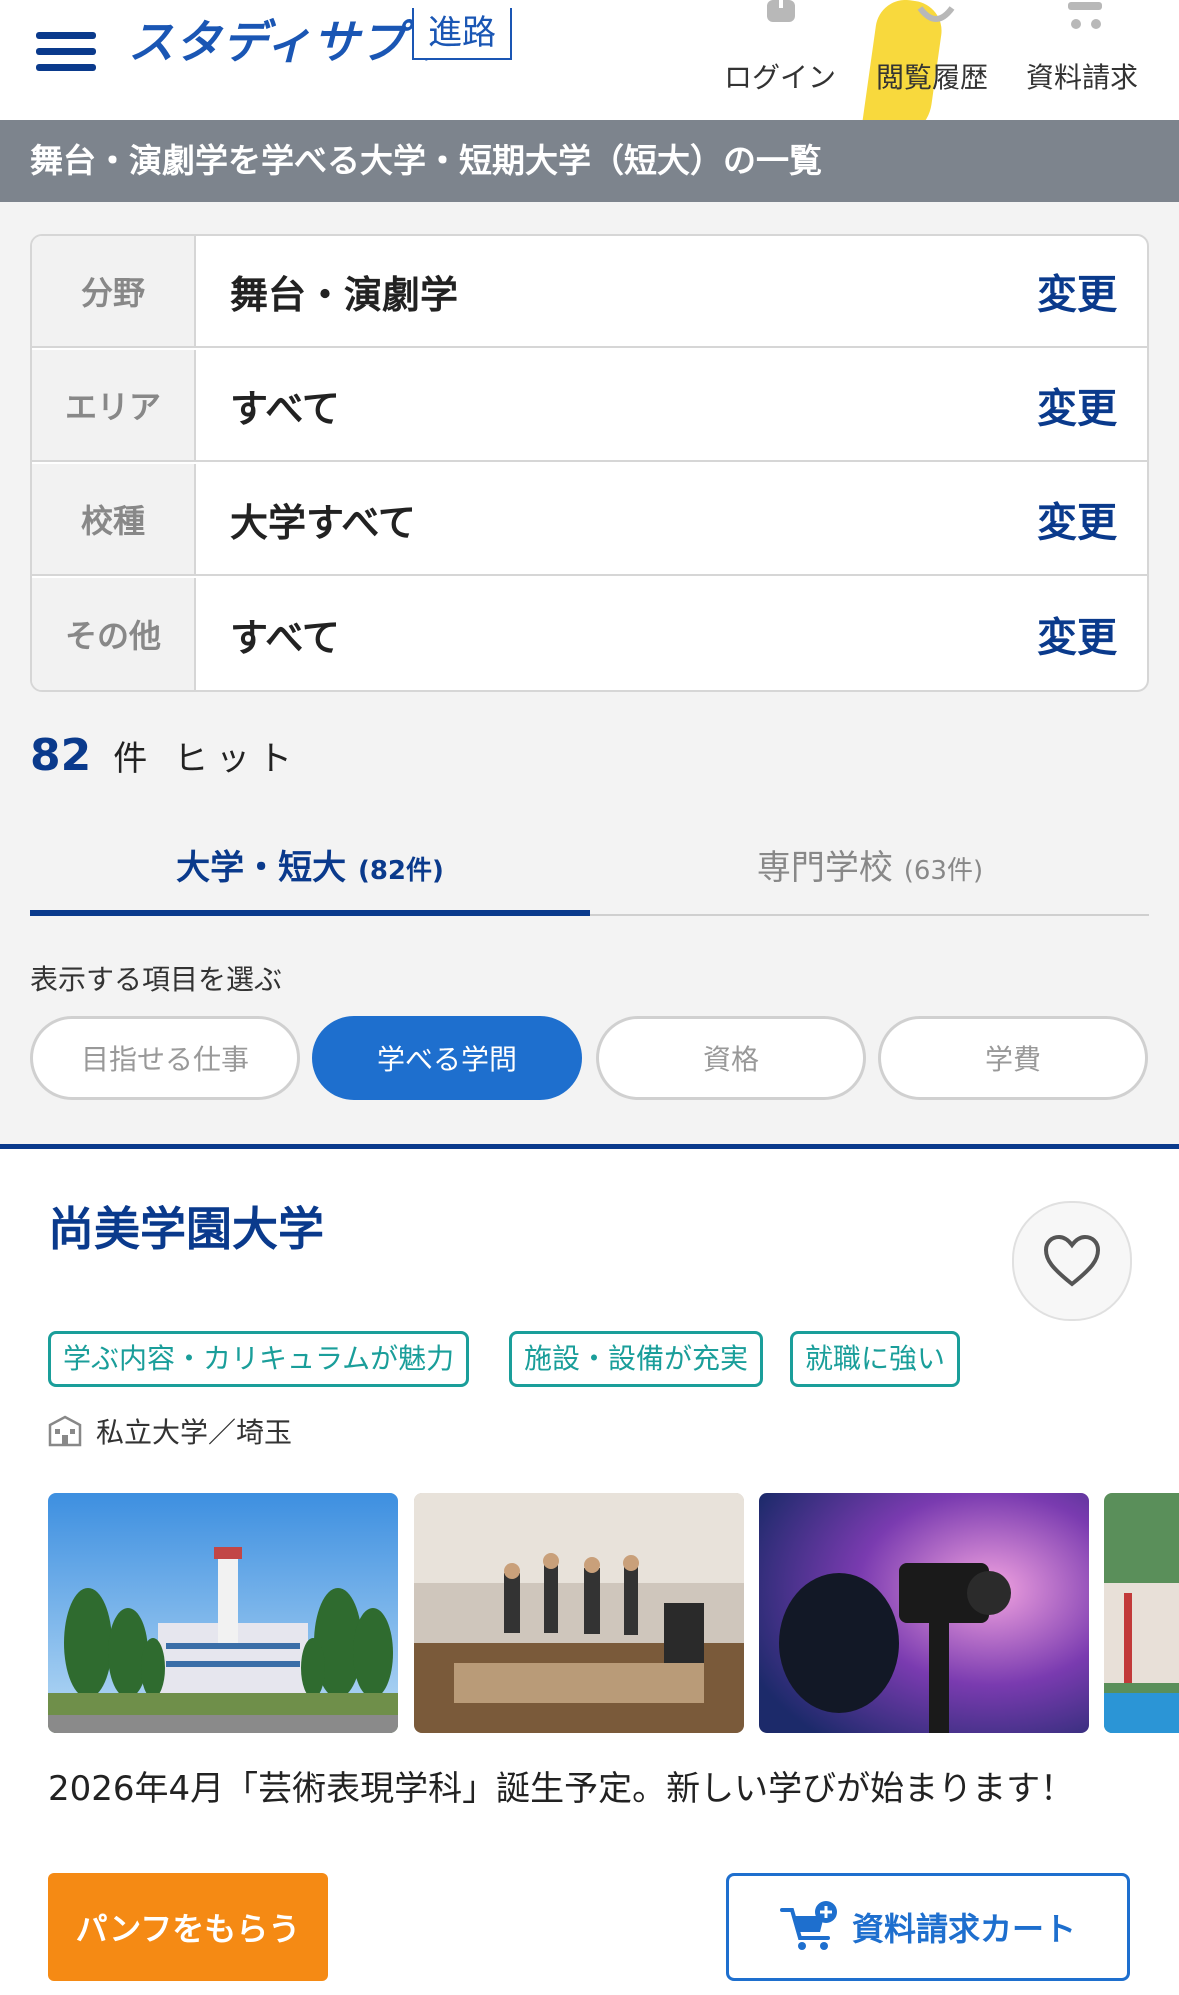 Image resolution: width=1179 pixels, height=1995 pixels. I want to click on studio-photo, so click(579, 1613).